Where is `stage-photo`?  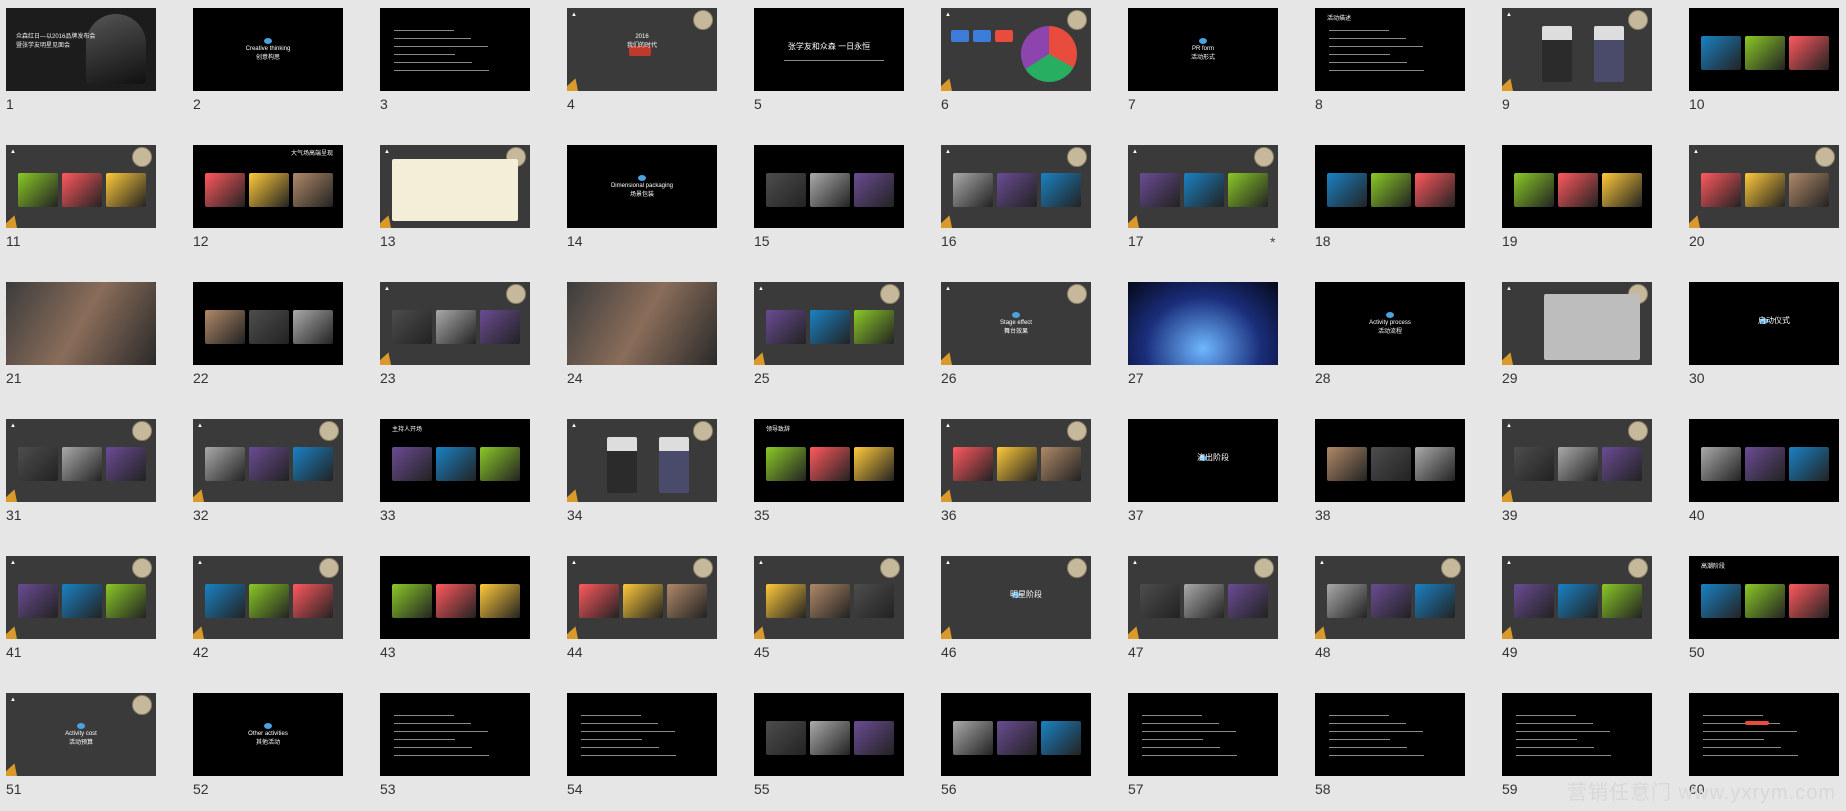 stage-photo is located at coordinates (1203, 323).